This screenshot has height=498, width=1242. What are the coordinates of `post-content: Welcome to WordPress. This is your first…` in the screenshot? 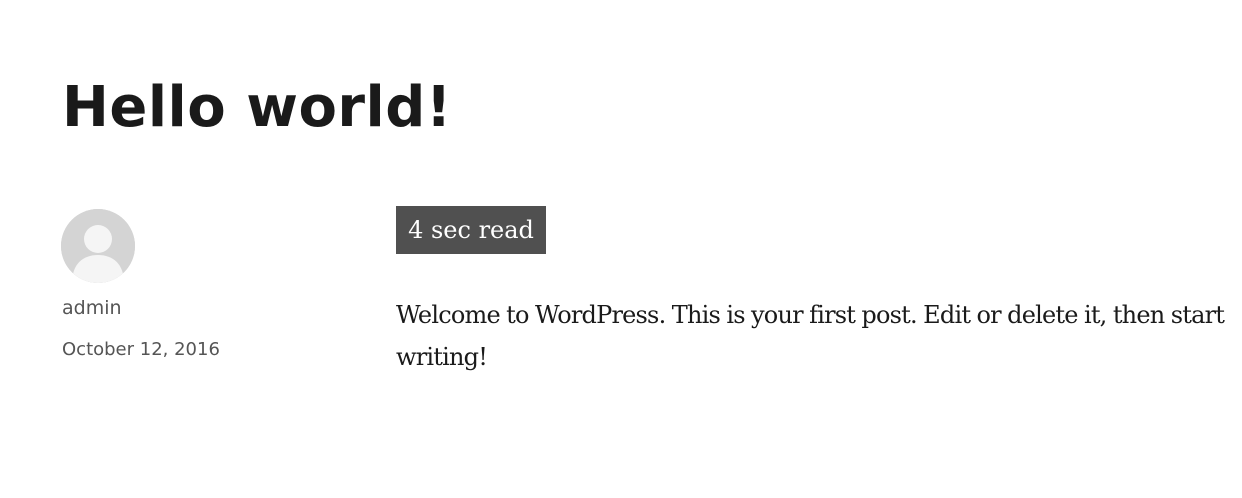 It's located at (810, 336).